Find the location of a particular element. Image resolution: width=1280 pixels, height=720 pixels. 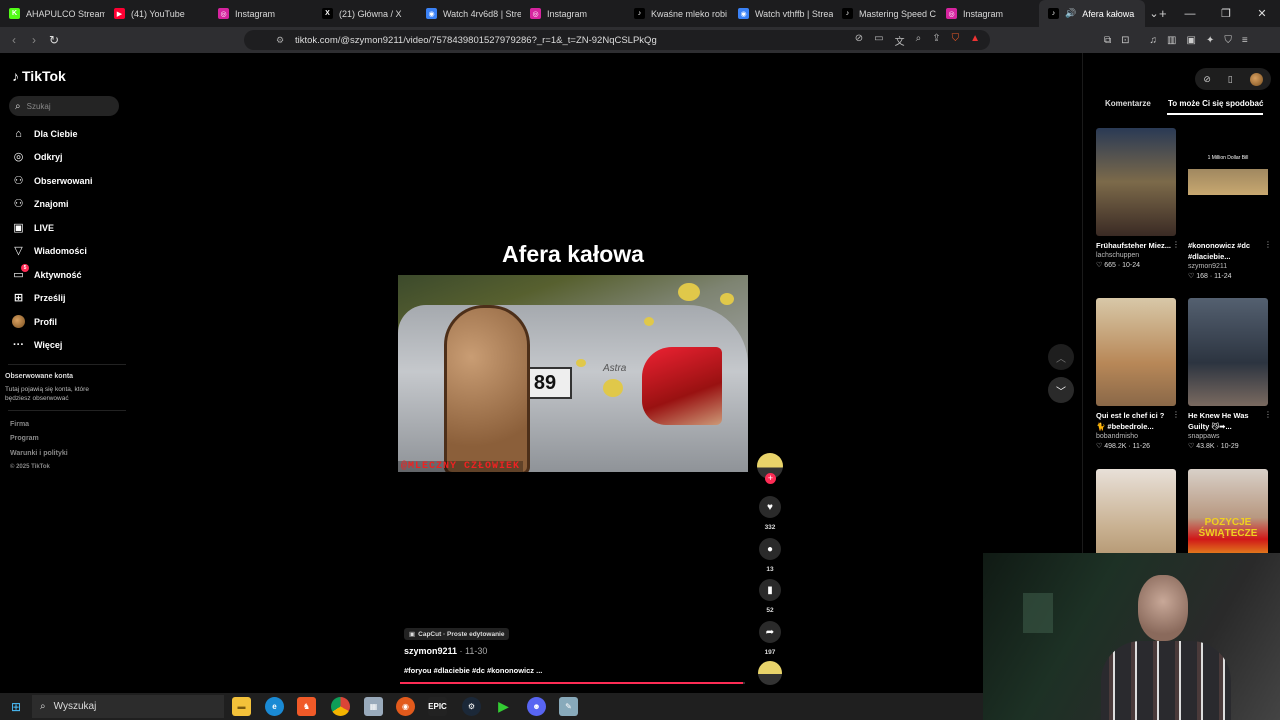

music-icon: ♫ is located at coordinates (1154, 40).